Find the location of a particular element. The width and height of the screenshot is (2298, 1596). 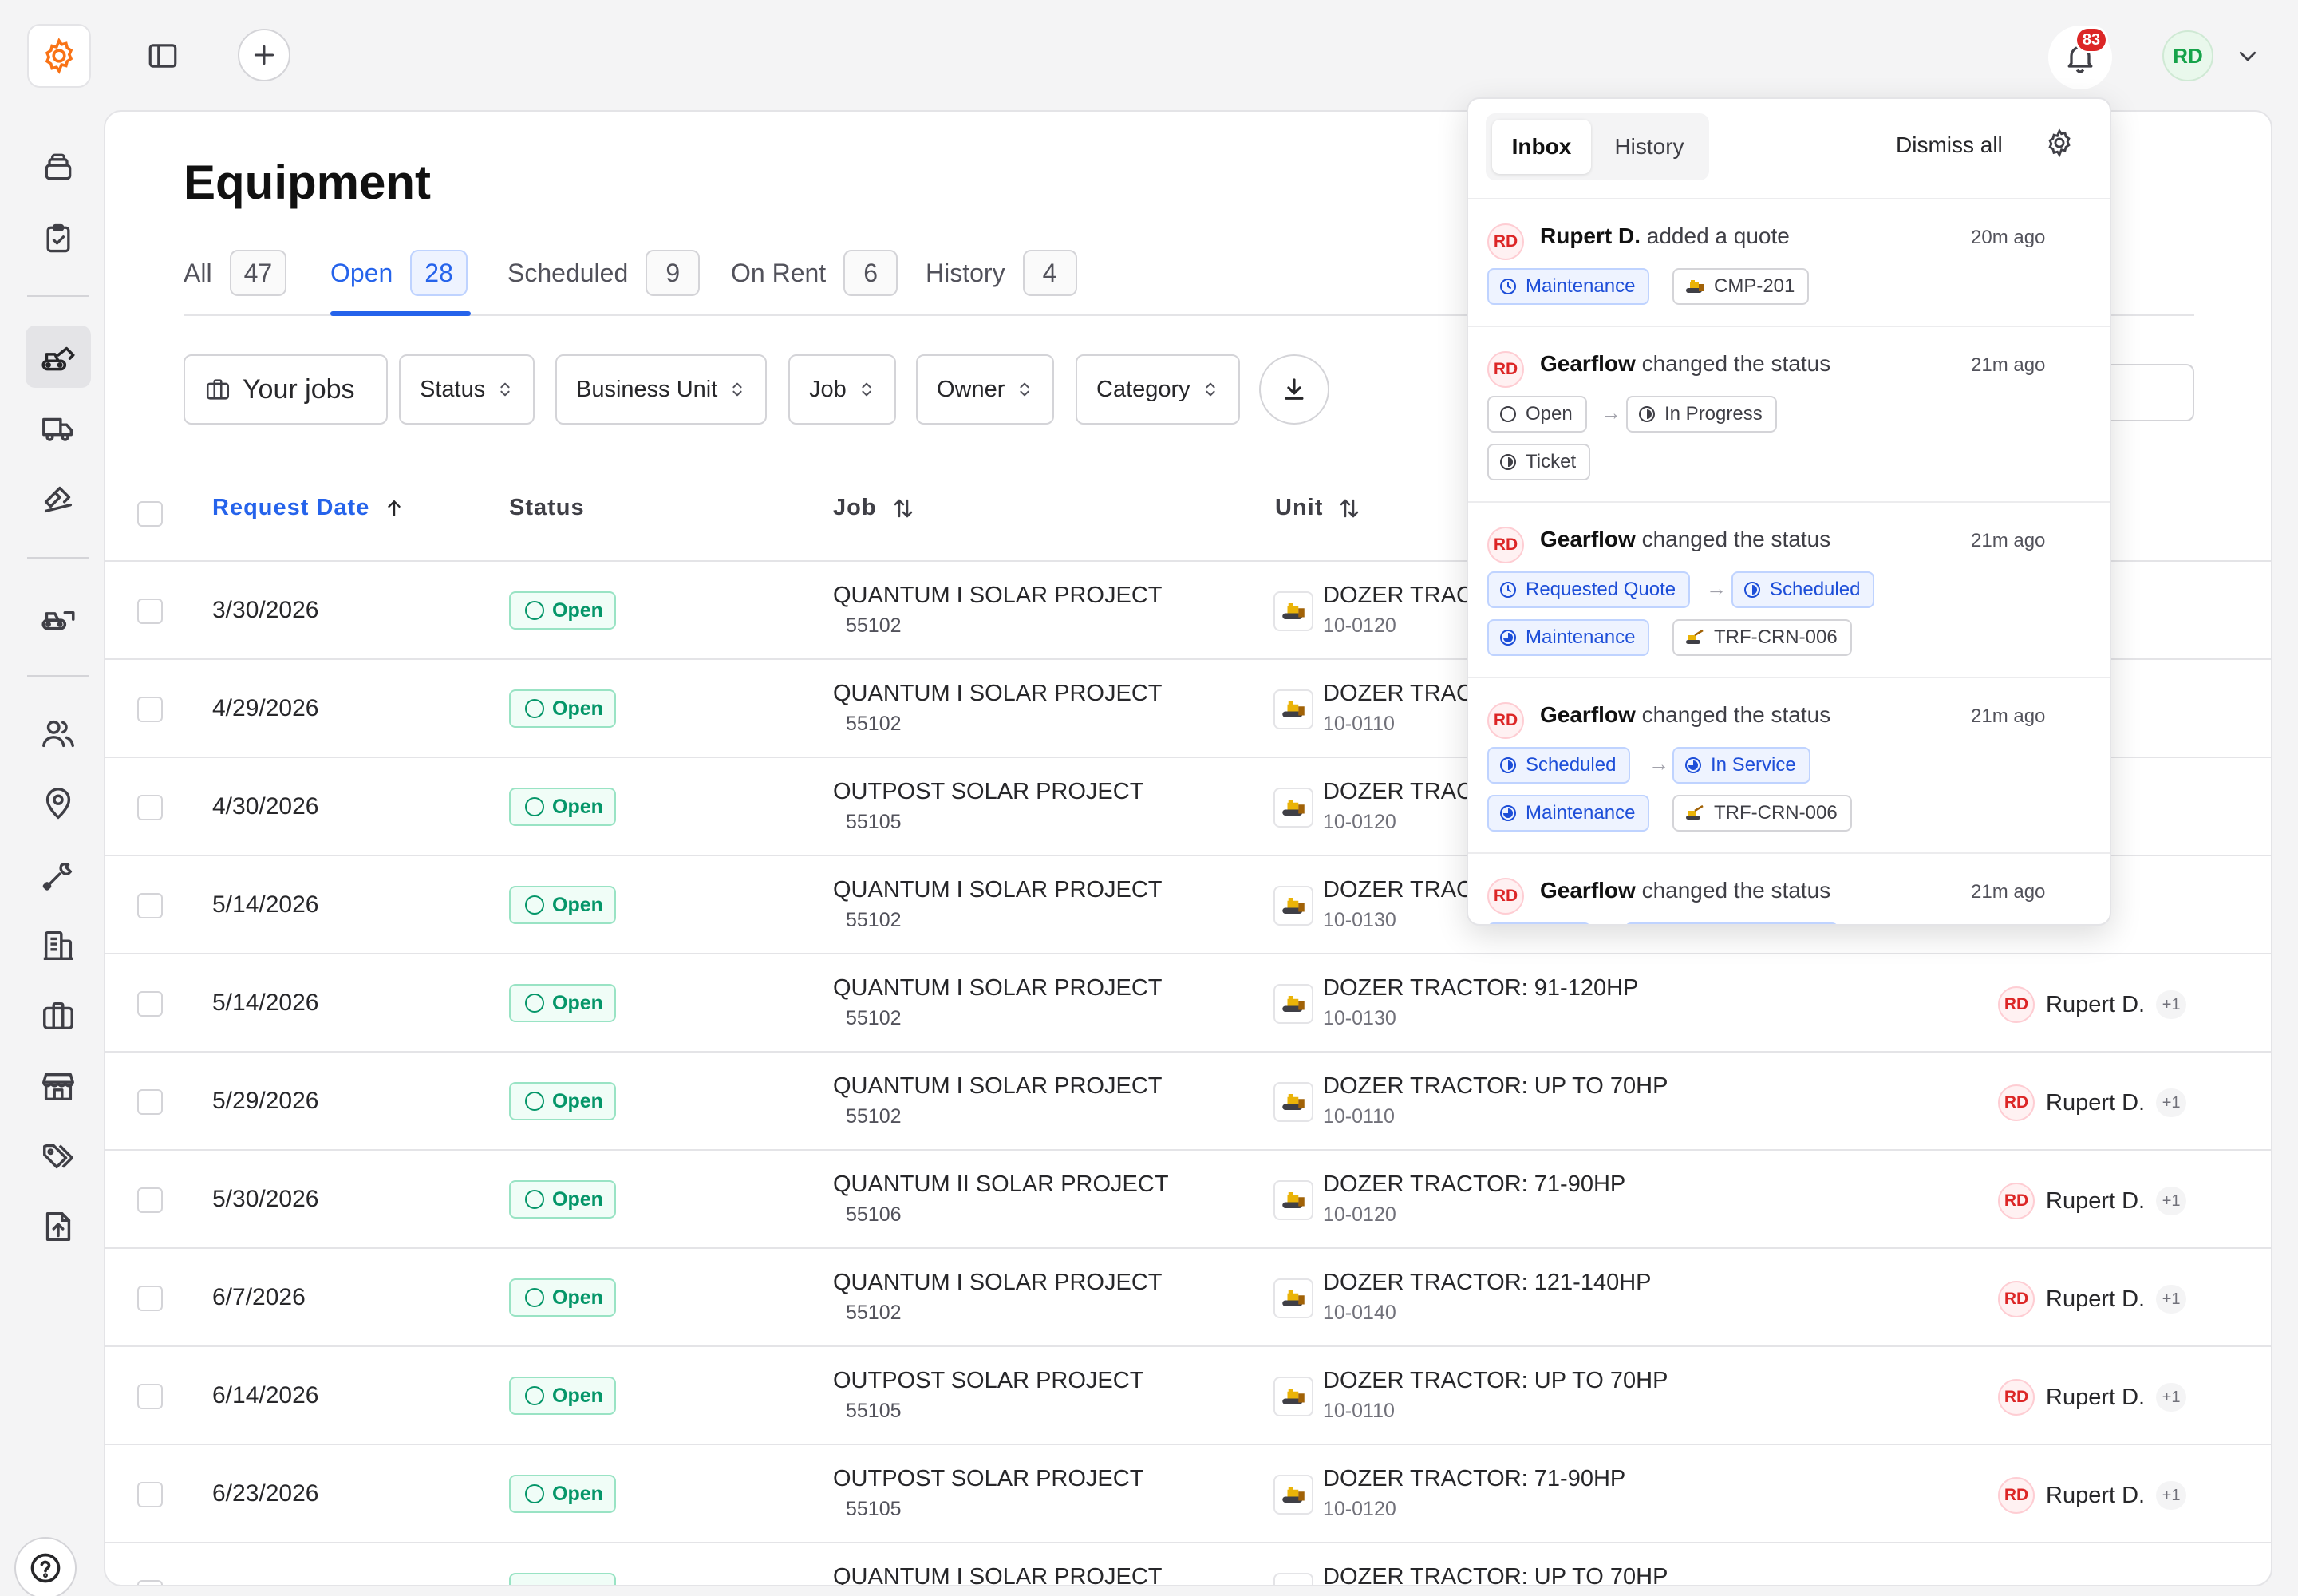

unit-name: DOZER TRACTOR: 71-90HP is located at coordinates (1474, 1479).